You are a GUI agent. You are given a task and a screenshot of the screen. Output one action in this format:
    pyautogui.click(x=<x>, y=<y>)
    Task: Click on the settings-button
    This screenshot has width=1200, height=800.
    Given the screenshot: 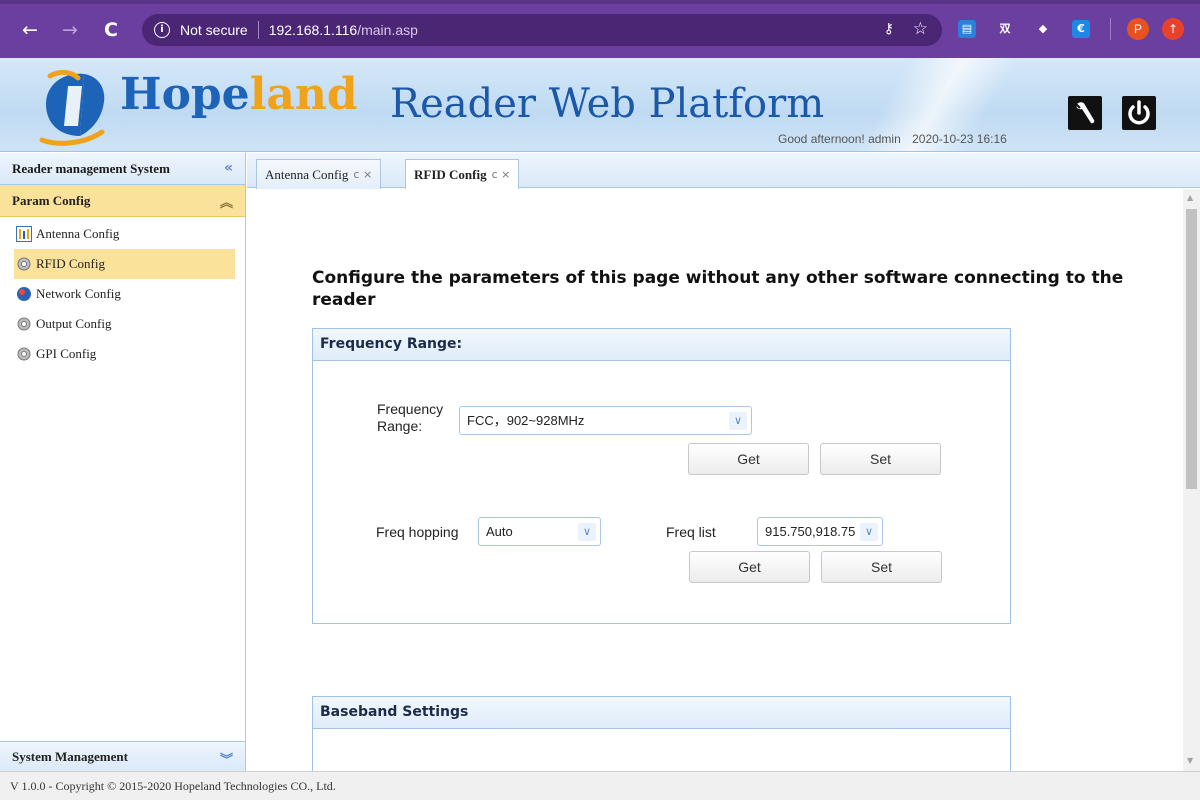 What is the action you would take?
    pyautogui.click(x=1085, y=113)
    